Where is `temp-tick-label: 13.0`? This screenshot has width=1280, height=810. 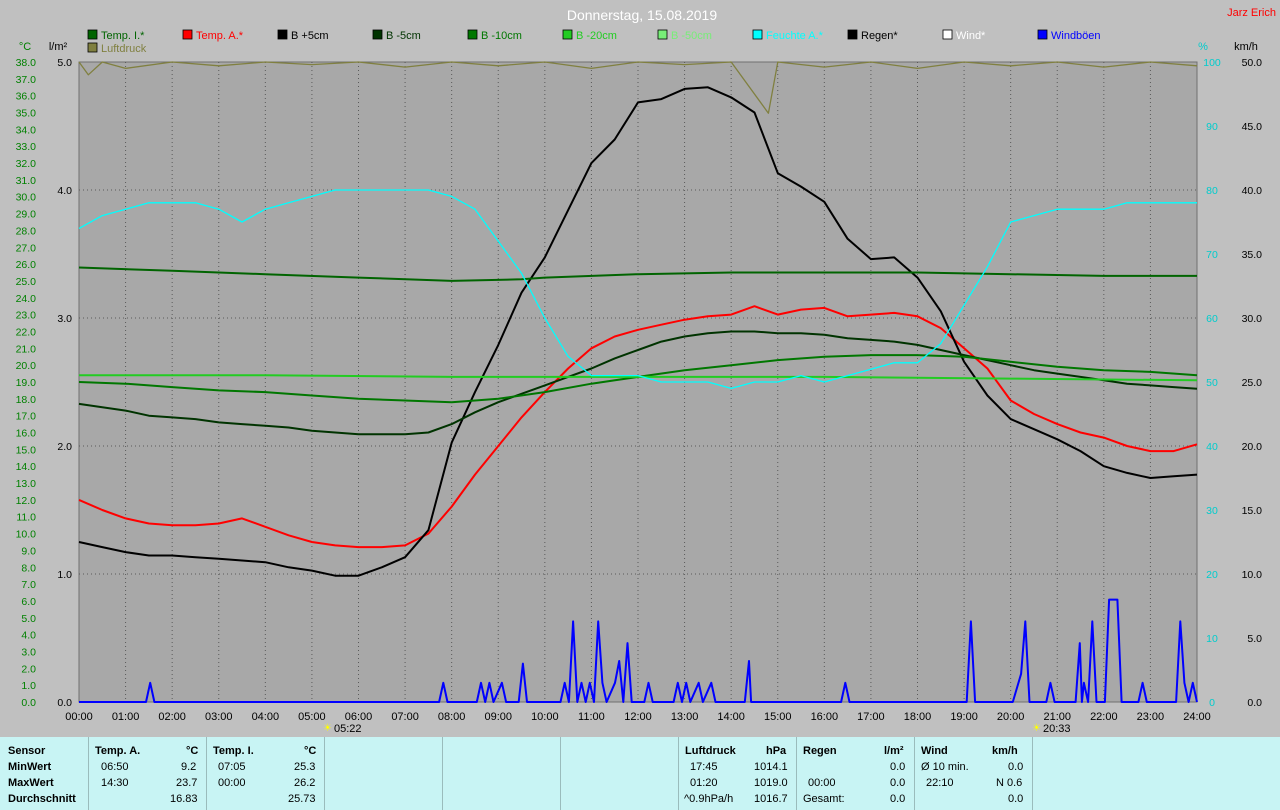 temp-tick-label: 13.0 is located at coordinates (26, 484).